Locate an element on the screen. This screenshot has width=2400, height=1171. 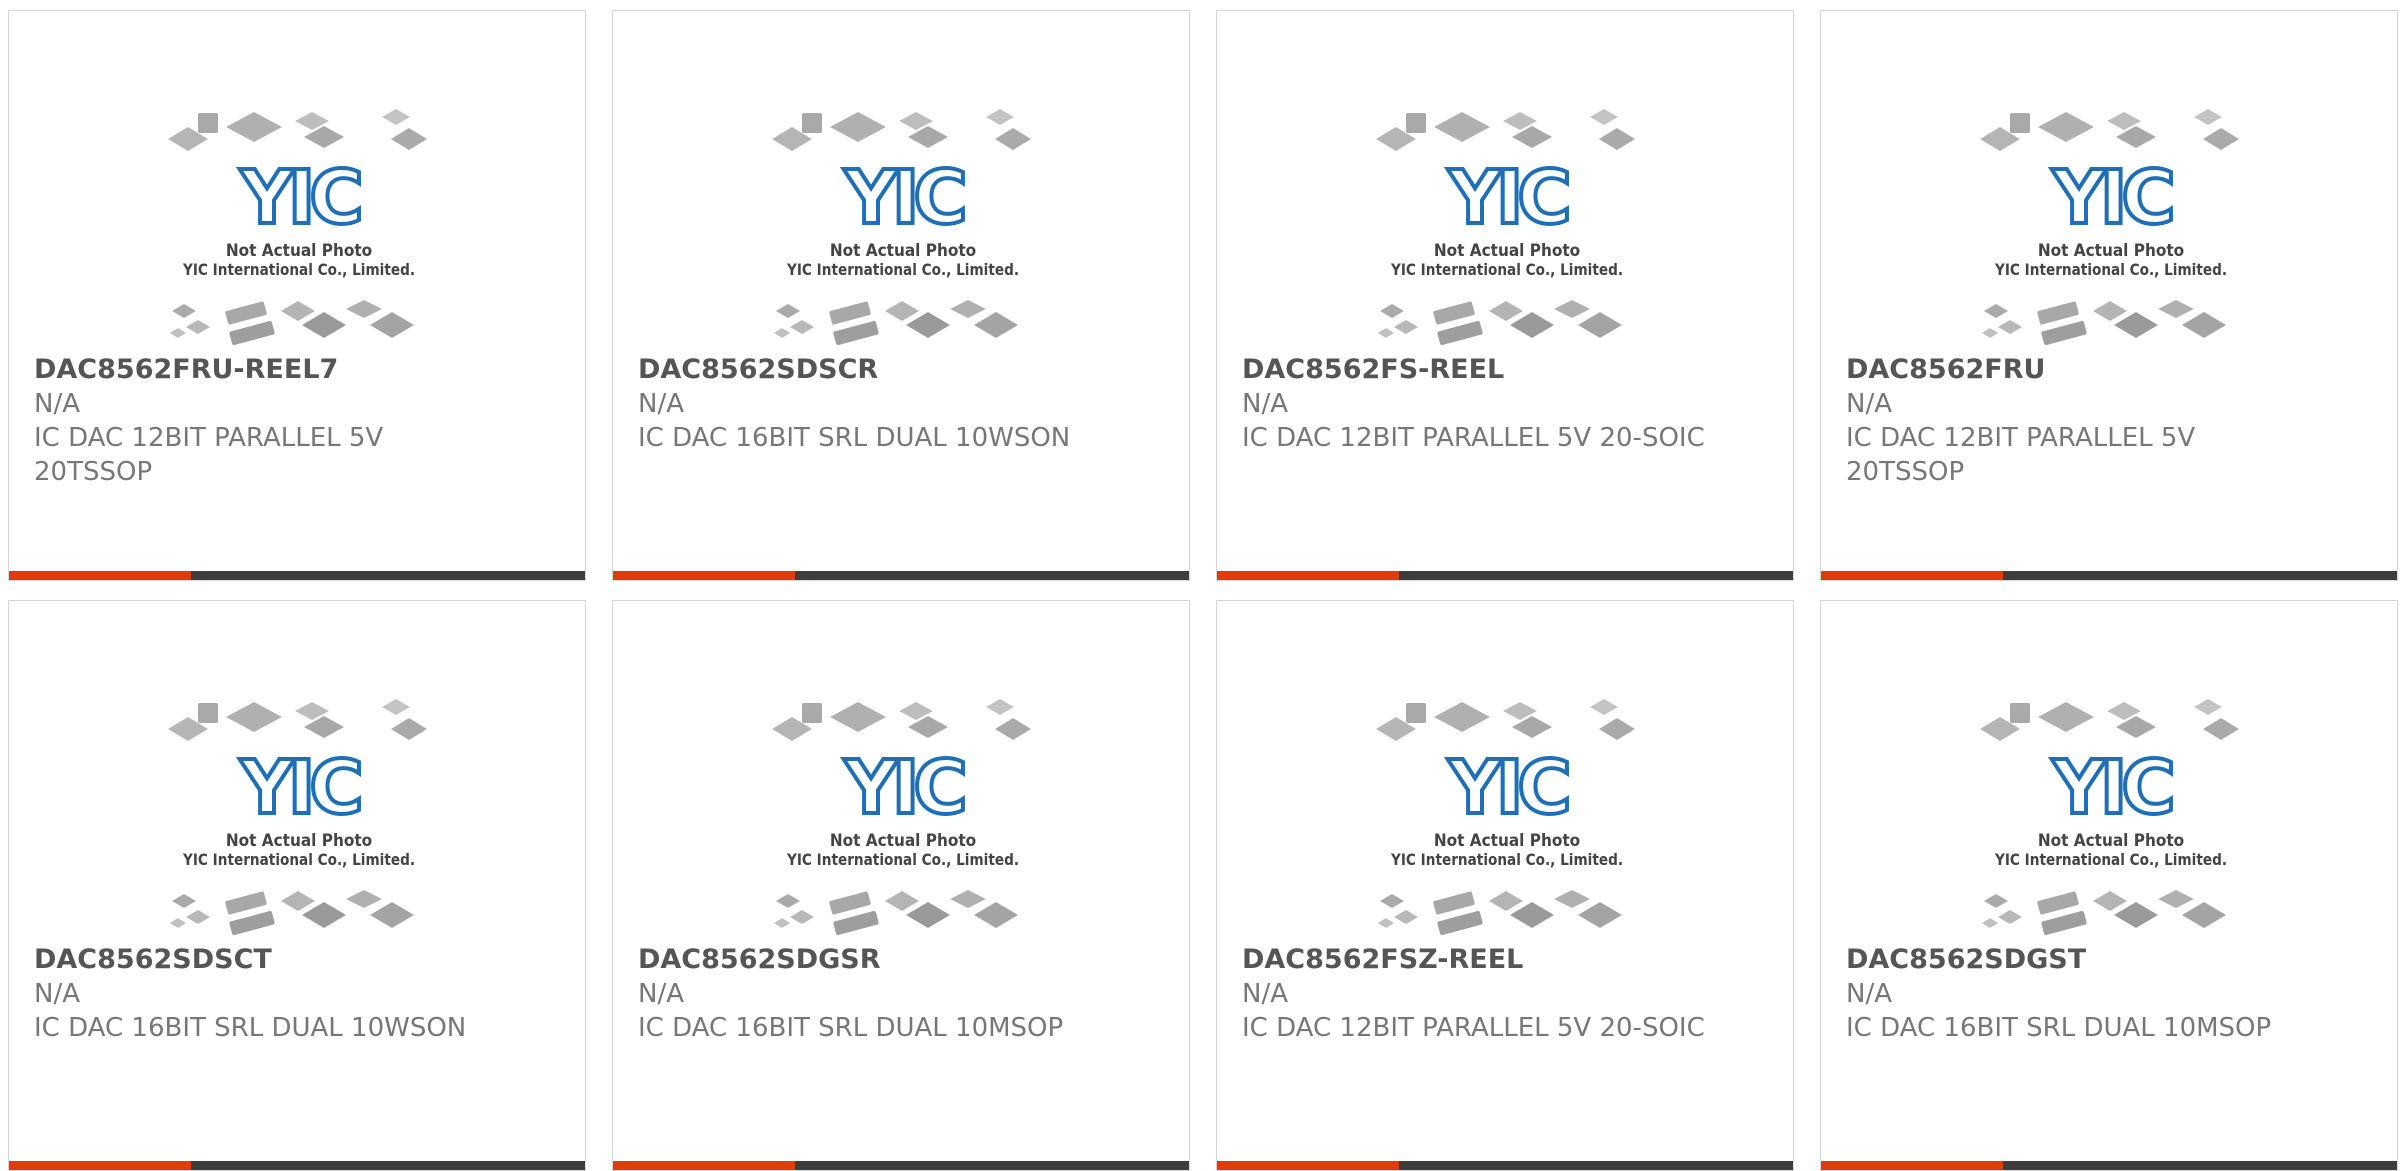
part-number: DAC8562FS-REEL is located at coordinates (1502, 370).